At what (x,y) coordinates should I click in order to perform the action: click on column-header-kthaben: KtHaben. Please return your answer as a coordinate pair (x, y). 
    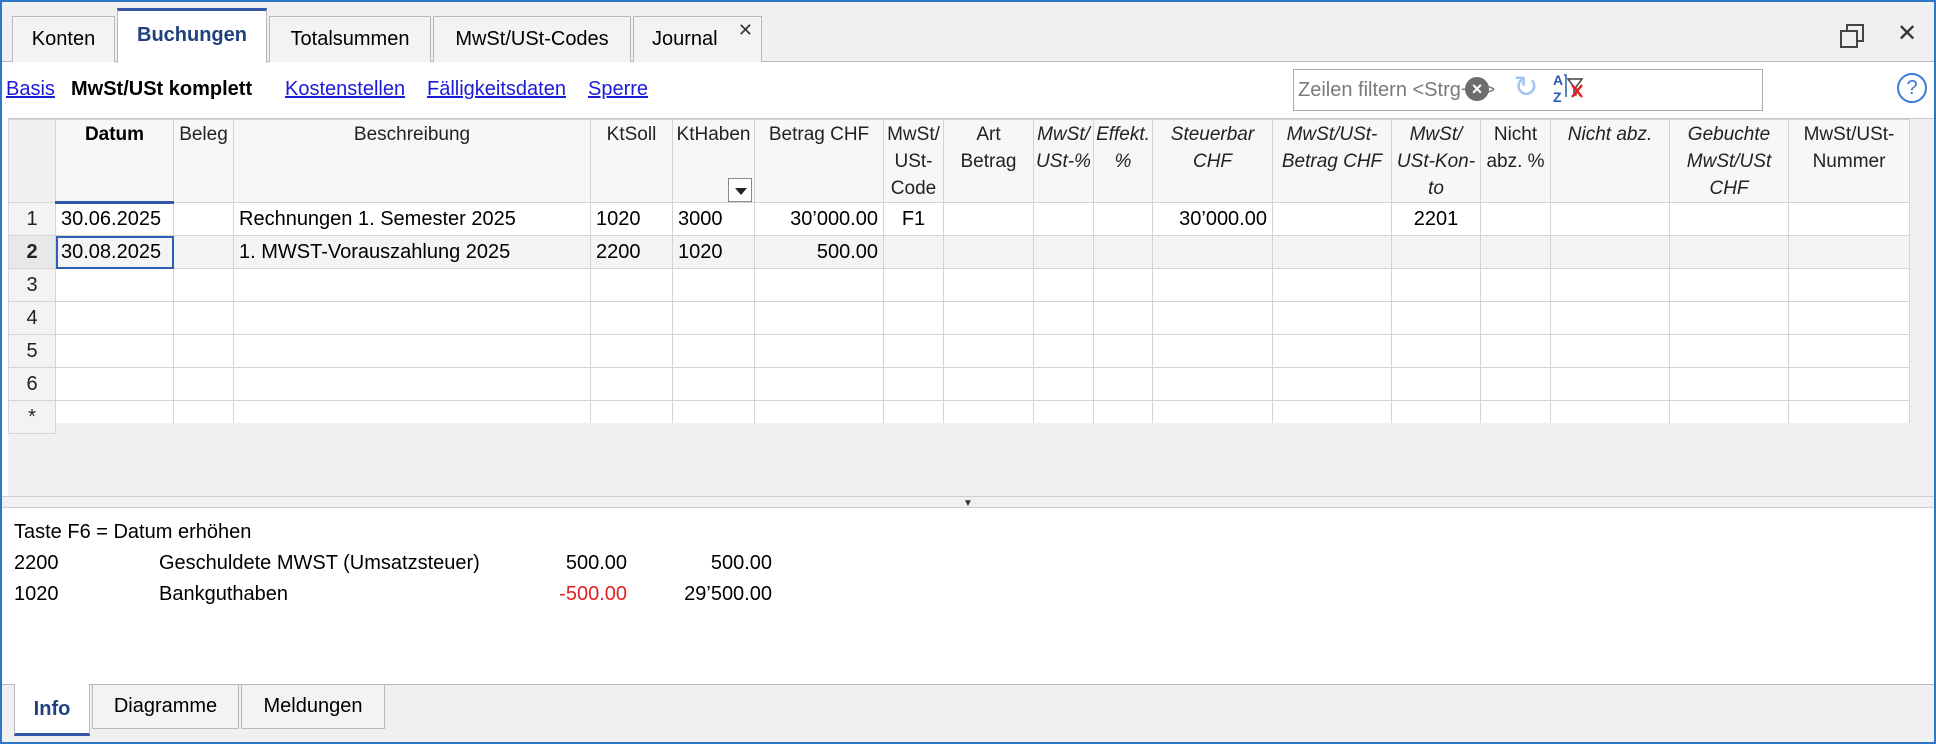
    Looking at the image, I should click on (713, 161).